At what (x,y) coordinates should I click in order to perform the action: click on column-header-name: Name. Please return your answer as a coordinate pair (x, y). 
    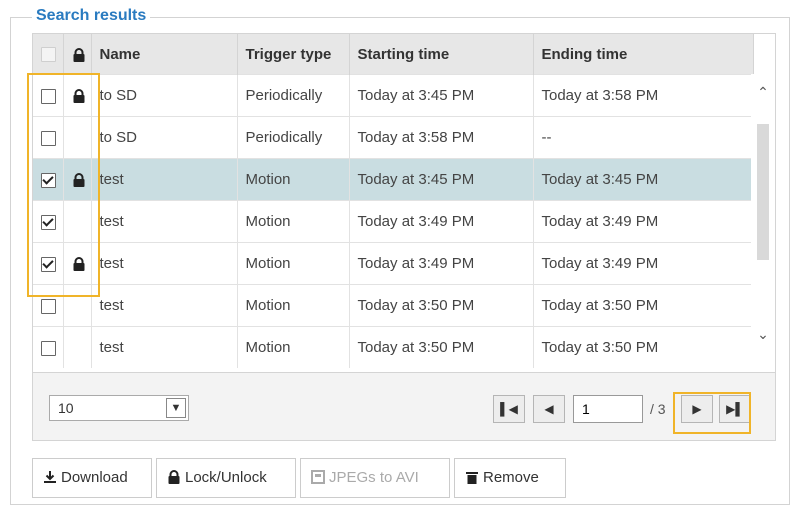
    Looking at the image, I should click on (164, 54).